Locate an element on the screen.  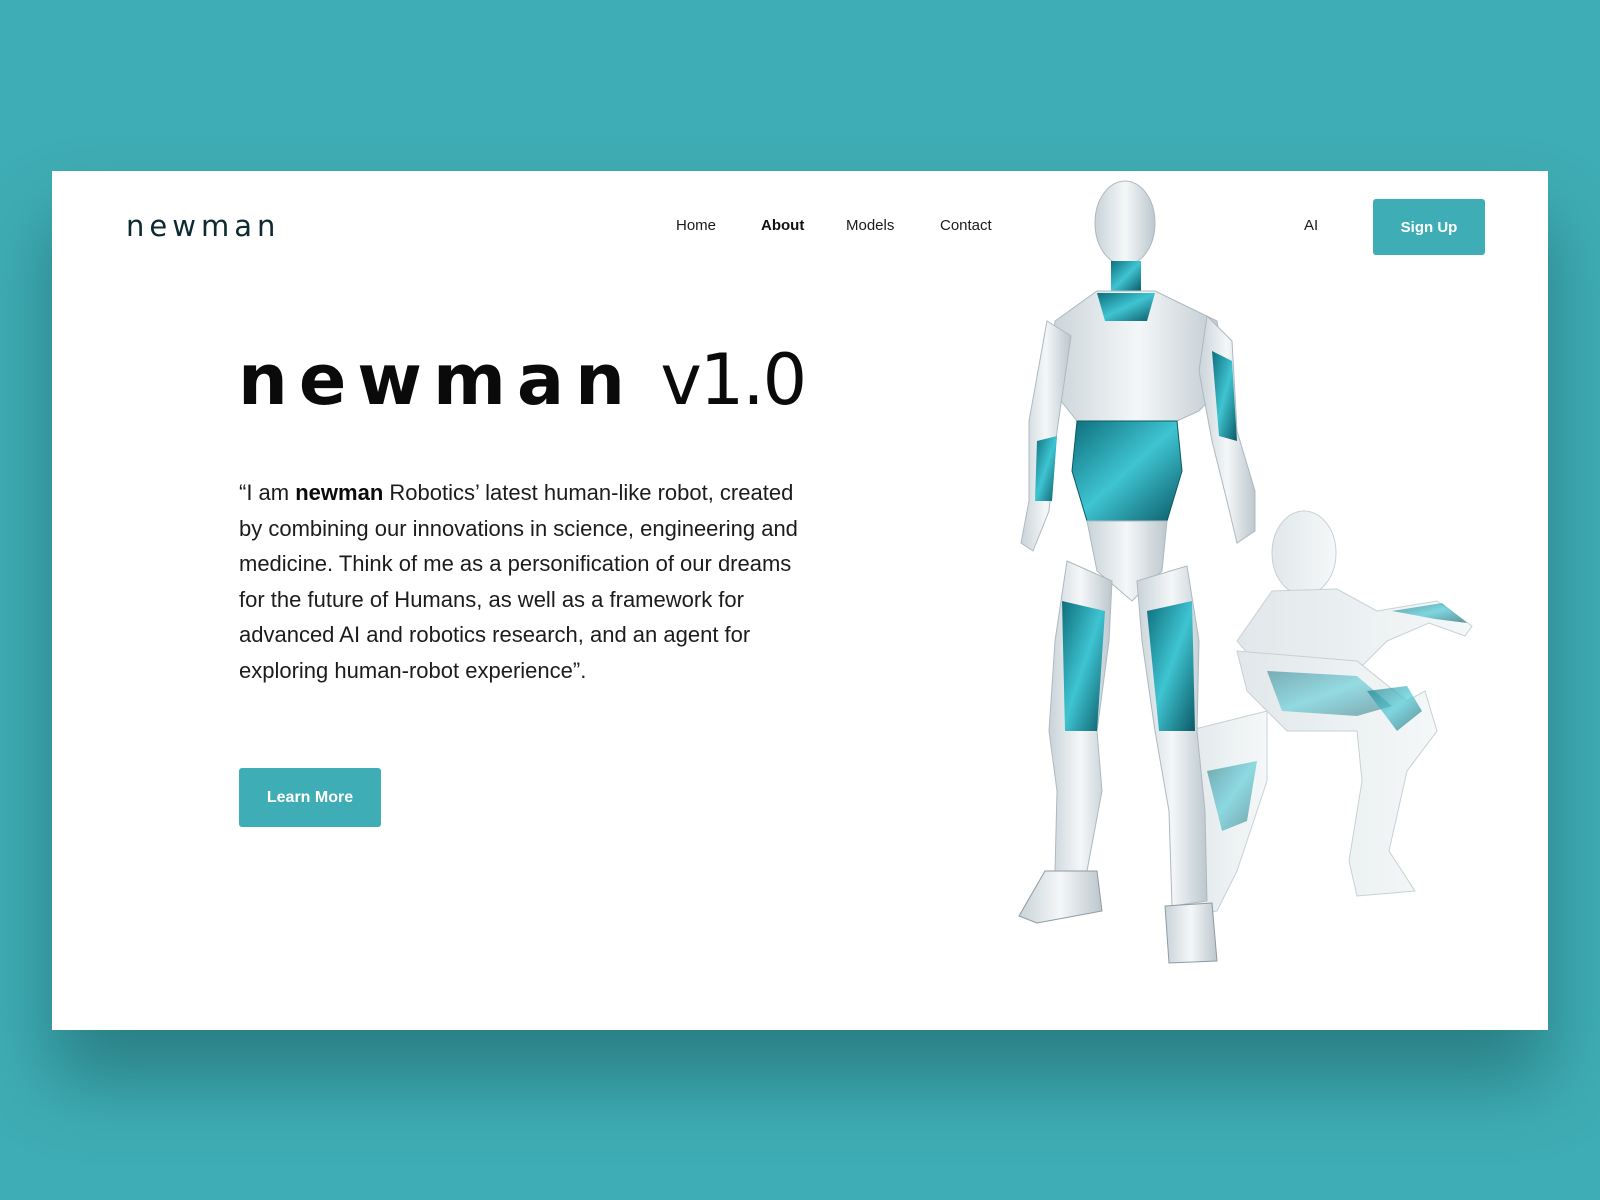
hero-description-brand: newman is located at coordinates (339, 492).